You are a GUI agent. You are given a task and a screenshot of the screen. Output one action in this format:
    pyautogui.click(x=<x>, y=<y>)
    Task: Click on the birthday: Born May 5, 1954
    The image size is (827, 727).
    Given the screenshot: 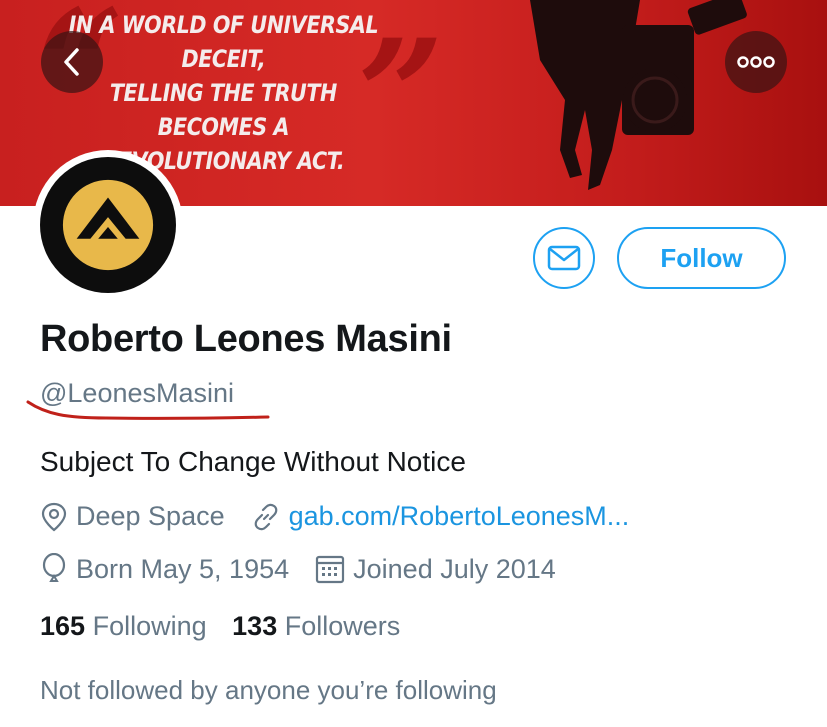 What is the action you would take?
    pyautogui.click(x=164, y=569)
    